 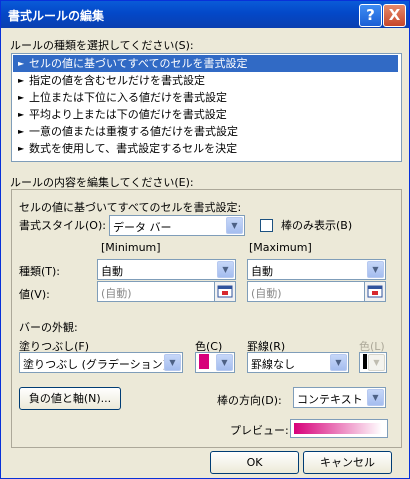 What do you see at coordinates (266, 225) in the screenshot?
I see `bar-only-checkbox` at bounding box center [266, 225].